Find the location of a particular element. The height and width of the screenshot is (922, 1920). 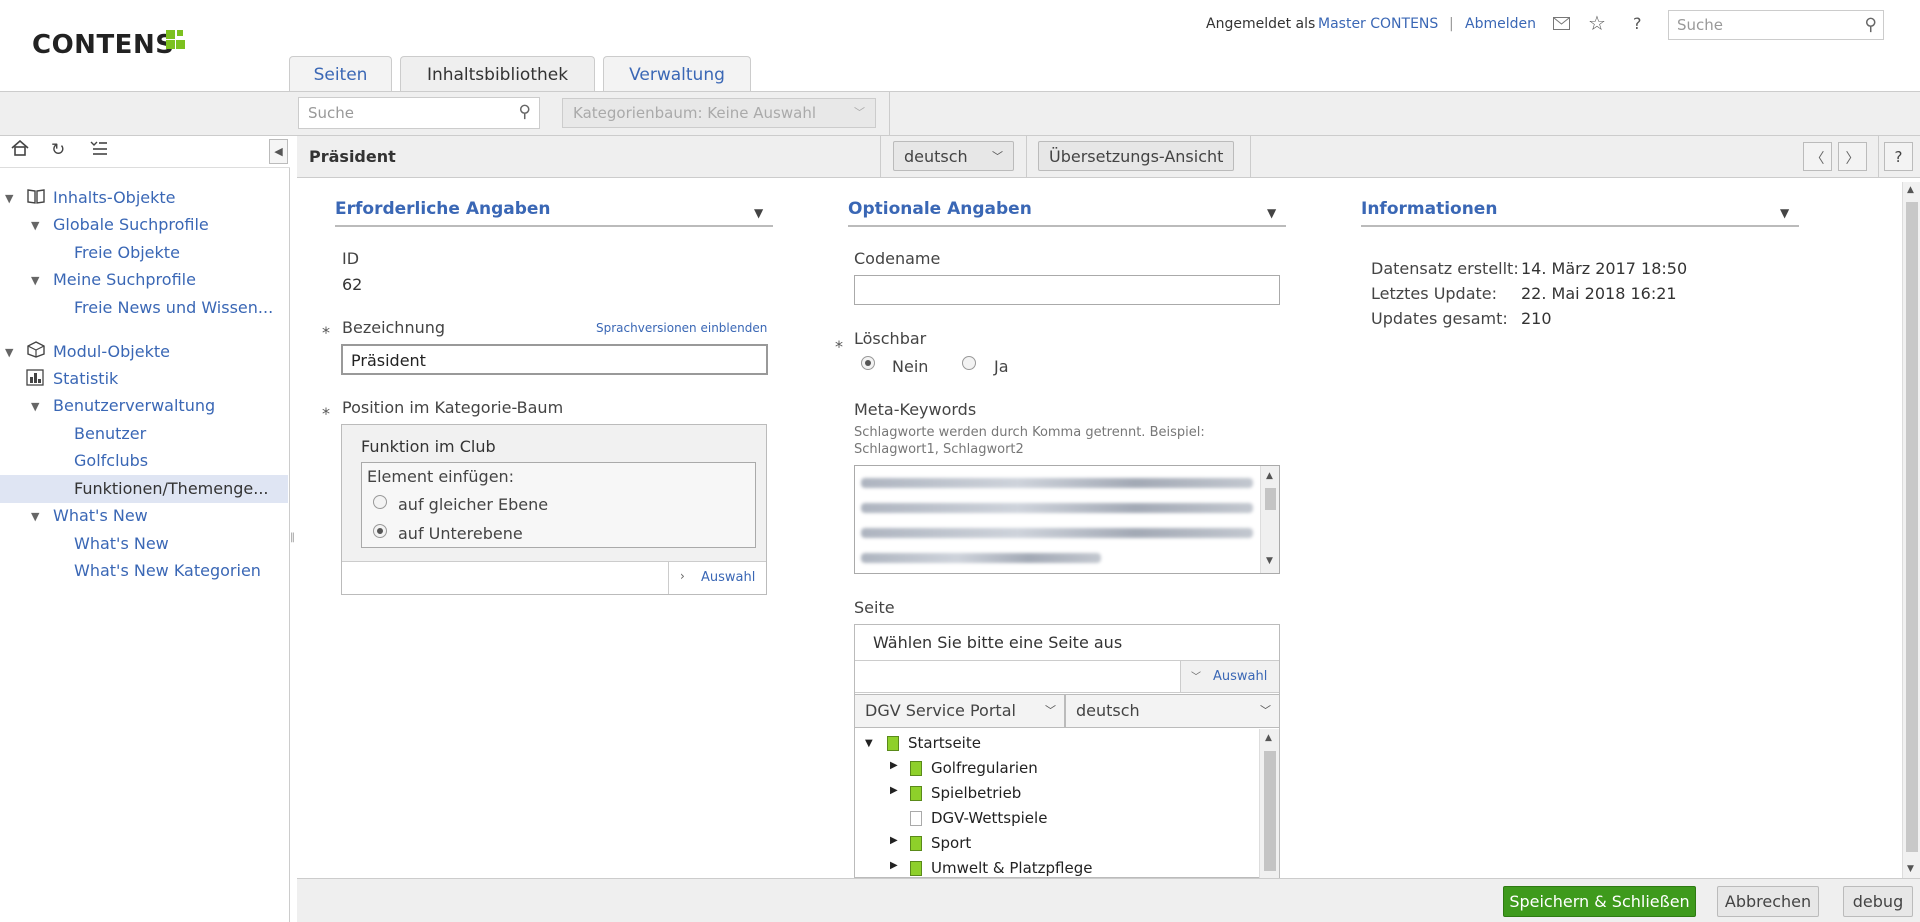

codename-input is located at coordinates (1067, 290).